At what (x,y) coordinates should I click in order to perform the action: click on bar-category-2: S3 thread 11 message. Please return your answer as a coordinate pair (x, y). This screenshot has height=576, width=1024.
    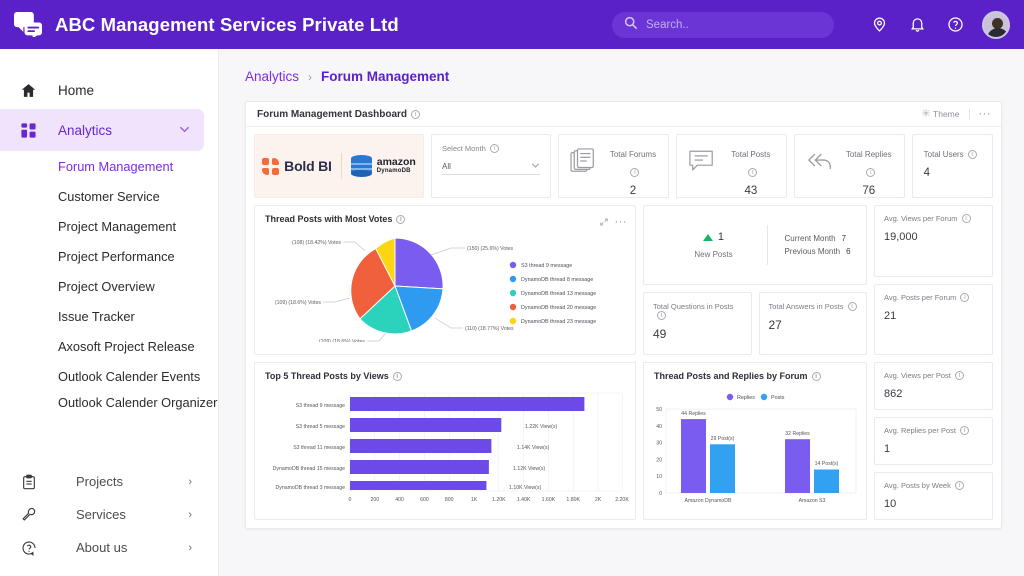
    Looking at the image, I should click on (319, 448).